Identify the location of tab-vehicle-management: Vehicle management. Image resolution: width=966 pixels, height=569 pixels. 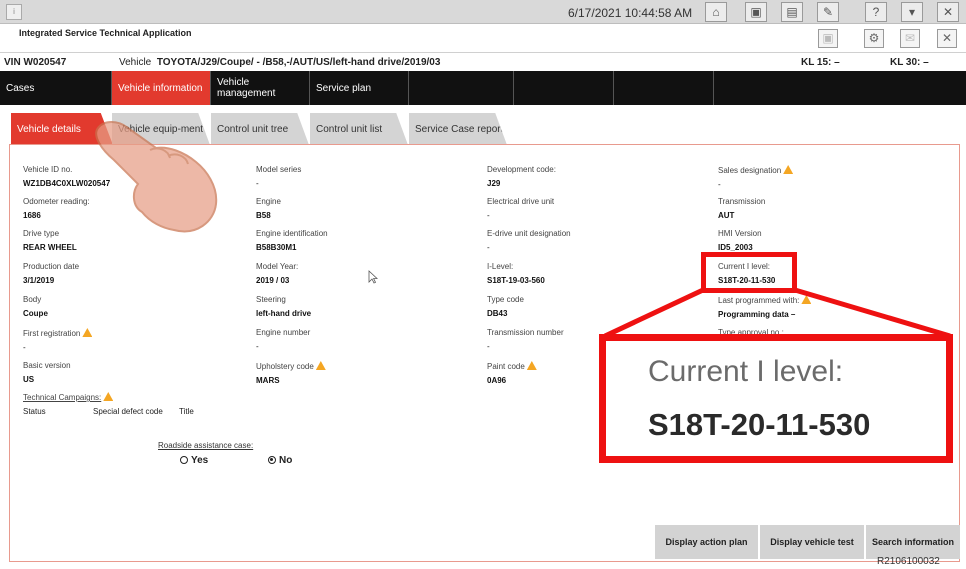
(260, 88).